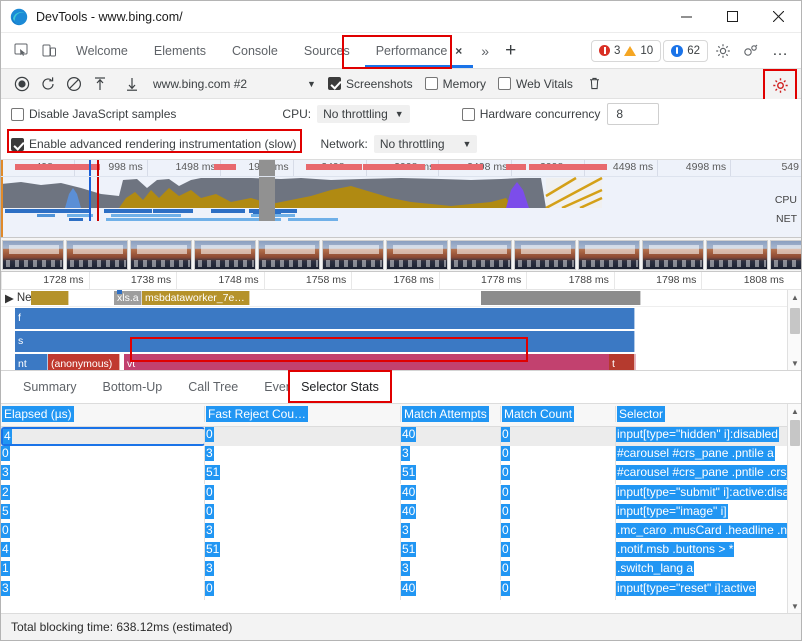 This screenshot has height=641, width=802. Describe the element at coordinates (132, 84) in the screenshot. I see `save-profile-icon` at that location.